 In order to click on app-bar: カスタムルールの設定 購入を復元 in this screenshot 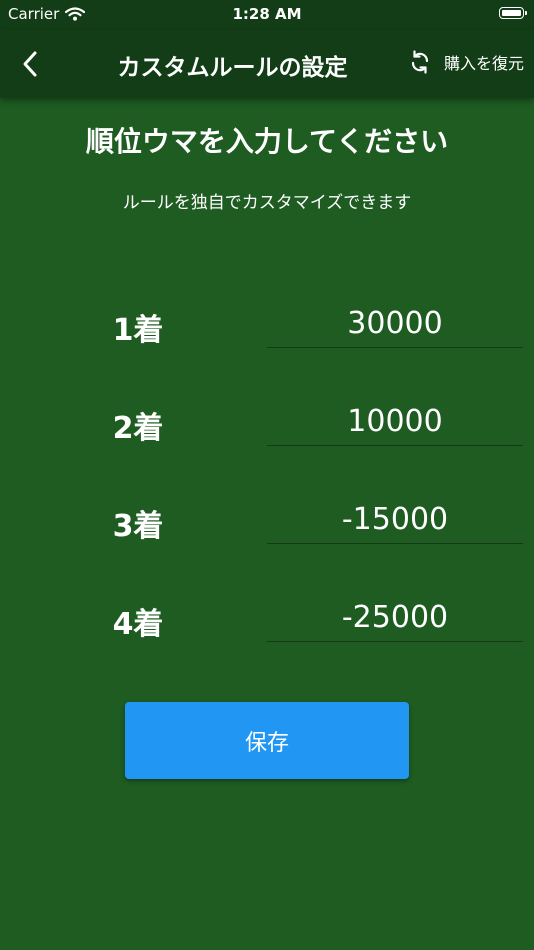, I will do `click(267, 64)`.